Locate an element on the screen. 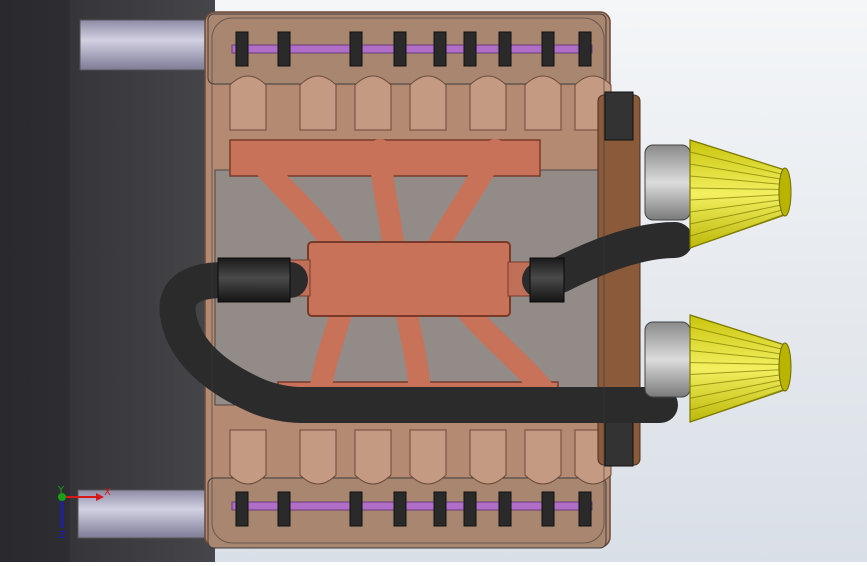  triad-y-label: Y is located at coordinates (61, 490).